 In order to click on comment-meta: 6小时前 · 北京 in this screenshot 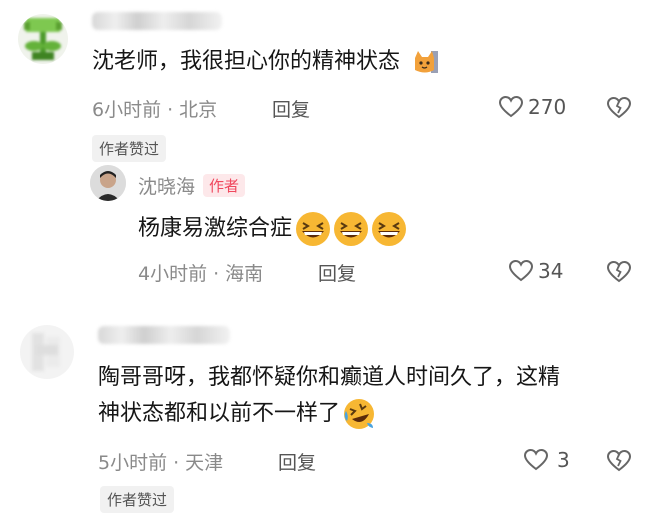, I will do `click(154, 108)`.